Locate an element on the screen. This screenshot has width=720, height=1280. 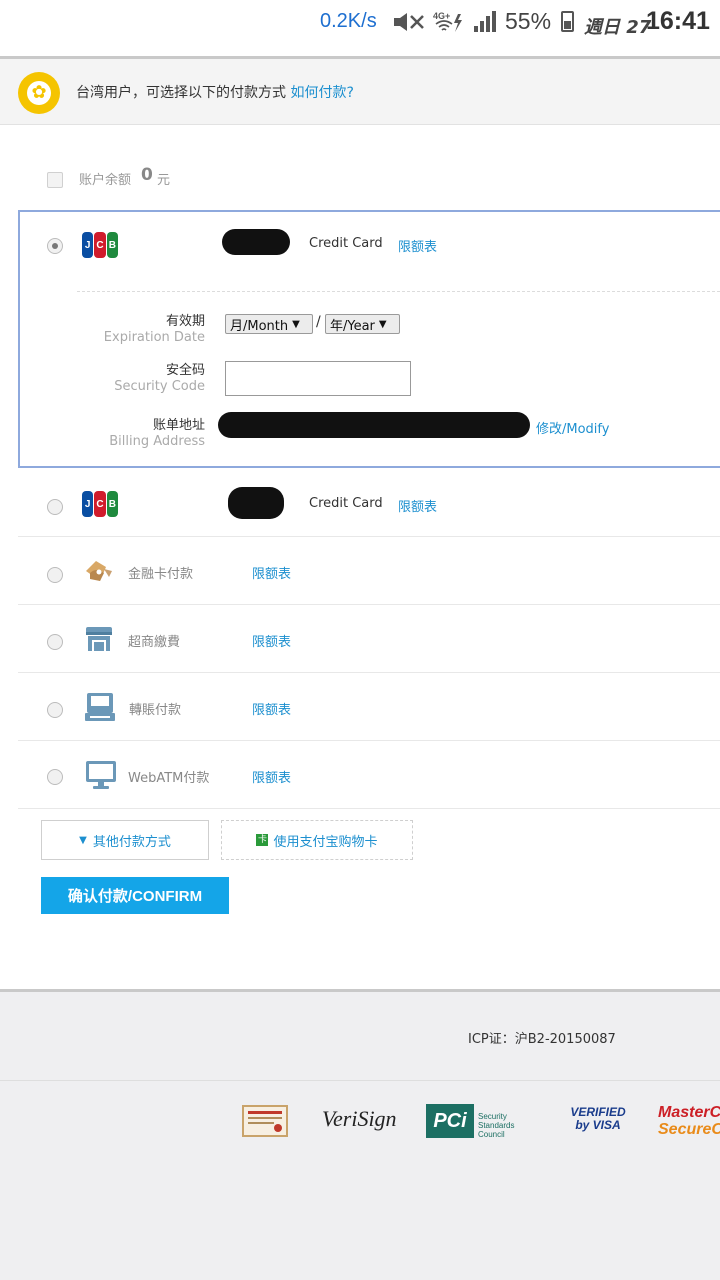
status-bar: 0.2K/s 4G+ 55% 週日 27 16:41 is located at coordinates (360, 22).